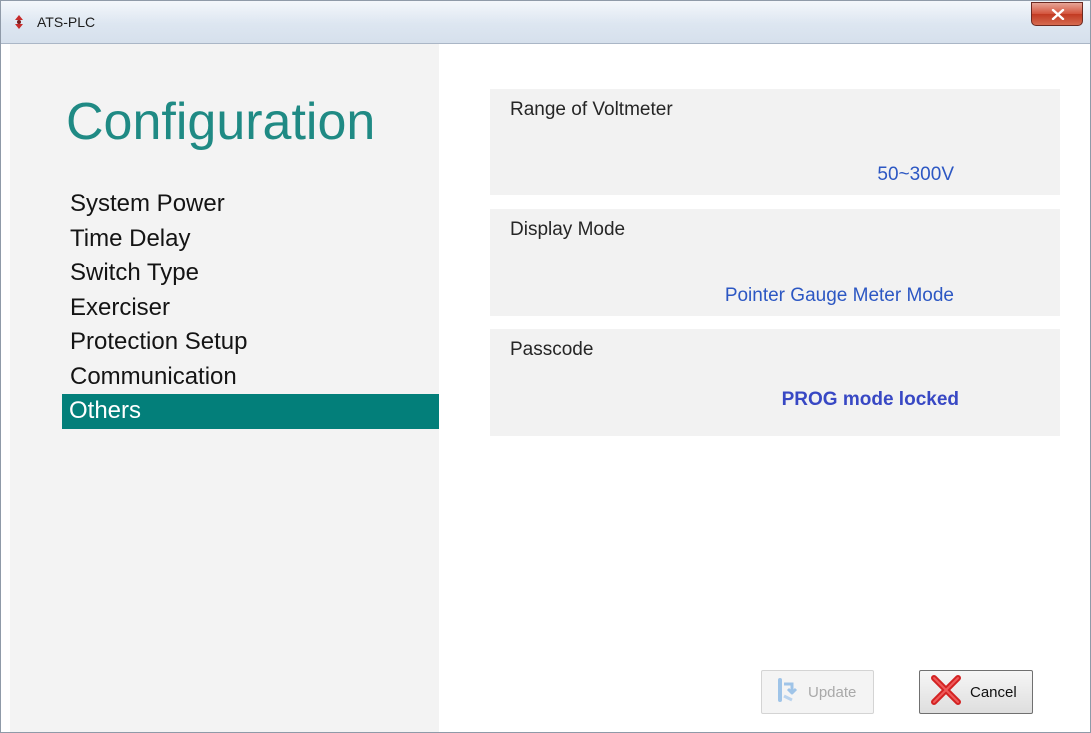  Describe the element at coordinates (870, 400) in the screenshot. I see `passcode-value: PROG mode locked` at that location.